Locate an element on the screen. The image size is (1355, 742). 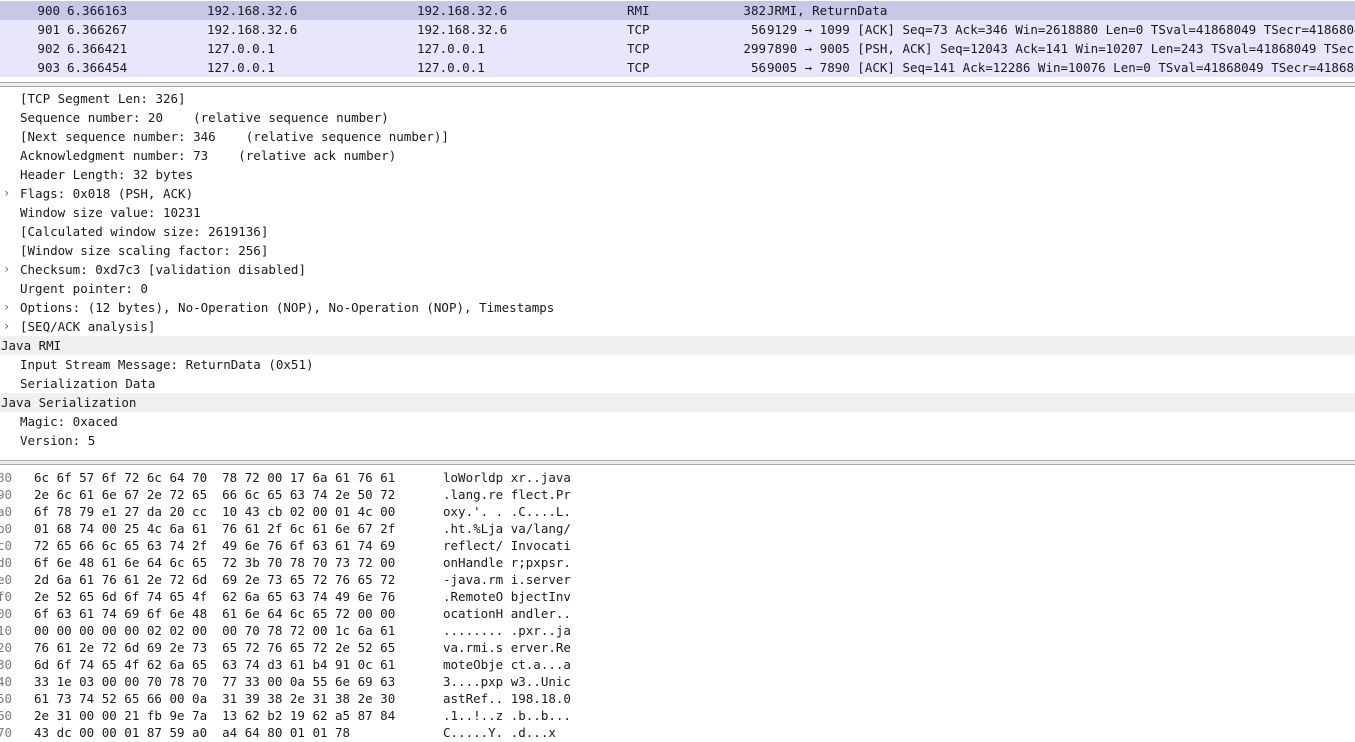
byte-offset: 50 is located at coordinates (6, 698).